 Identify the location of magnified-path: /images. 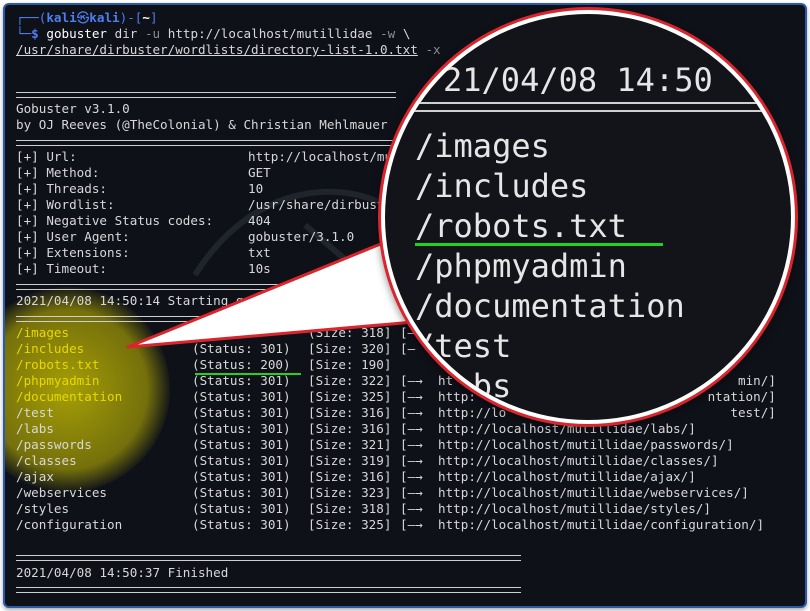
(482, 146).